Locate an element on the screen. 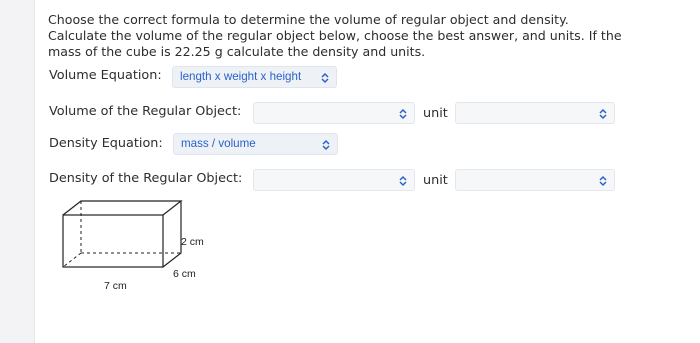 Image resolution: width=700 pixels, height=343 pixels. density-unit-label: unit is located at coordinates (435, 180).